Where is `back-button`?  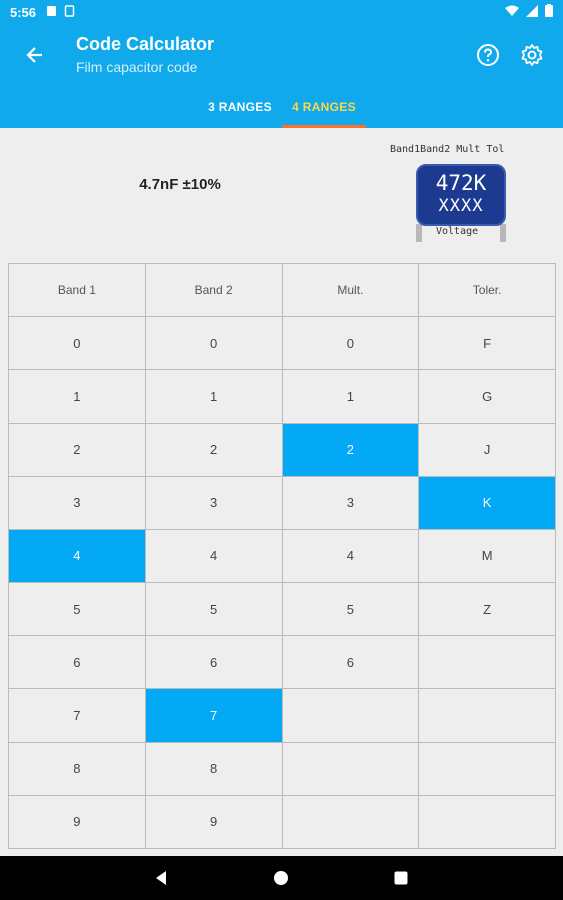
back-button is located at coordinates (35, 55).